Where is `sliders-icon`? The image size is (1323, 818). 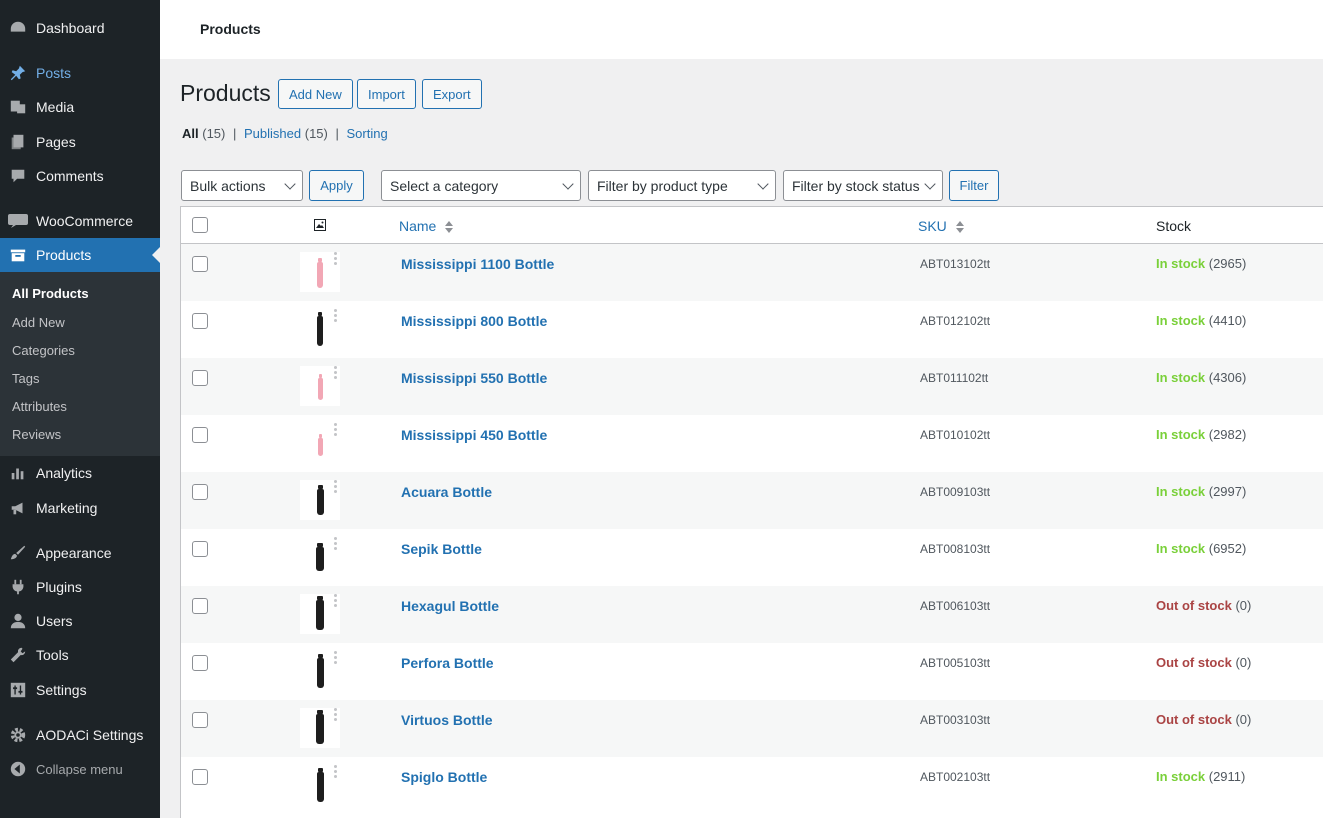
sliders-icon is located at coordinates (18, 690).